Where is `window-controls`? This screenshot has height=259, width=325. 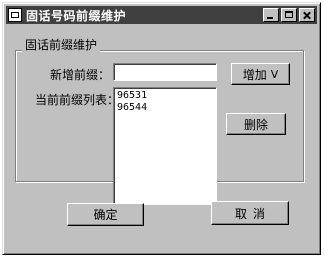 window-controls is located at coordinates (288, 15).